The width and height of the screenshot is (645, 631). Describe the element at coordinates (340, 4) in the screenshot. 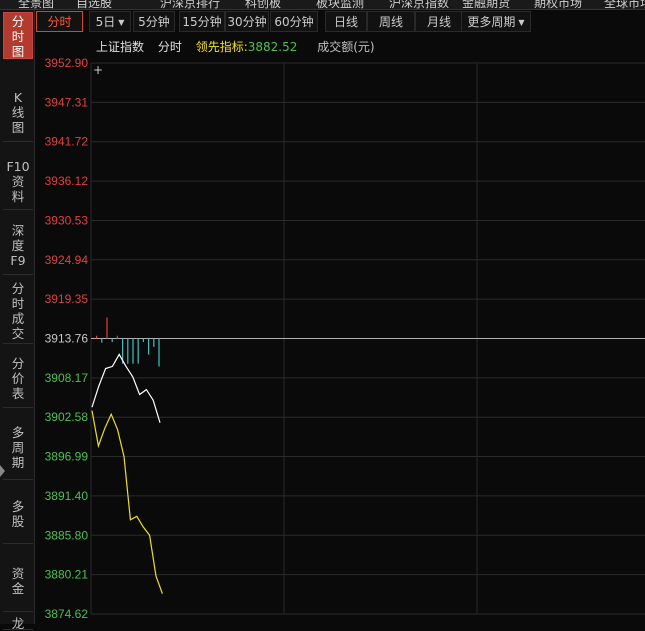

I see `top-tab-4: 板块监测` at that location.